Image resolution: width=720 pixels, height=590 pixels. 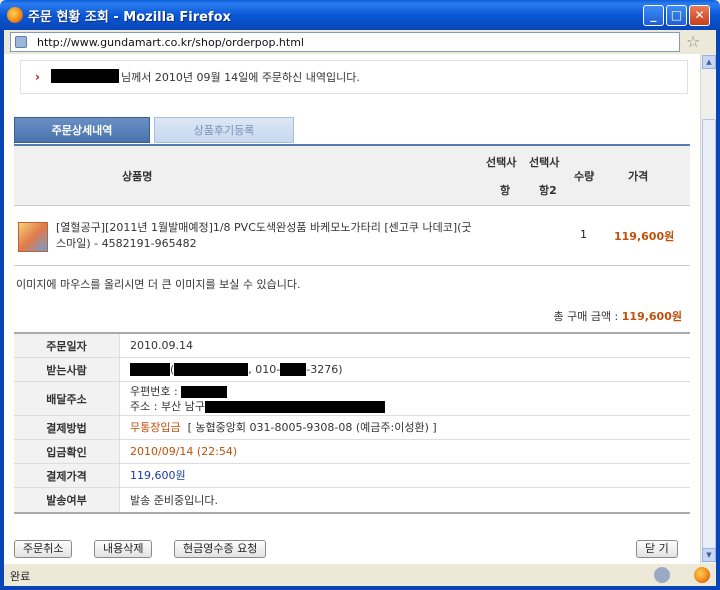 I want to click on info-row-address: 배달주소 우편번호 : 주소 : 부산 남구, so click(x=352, y=399).